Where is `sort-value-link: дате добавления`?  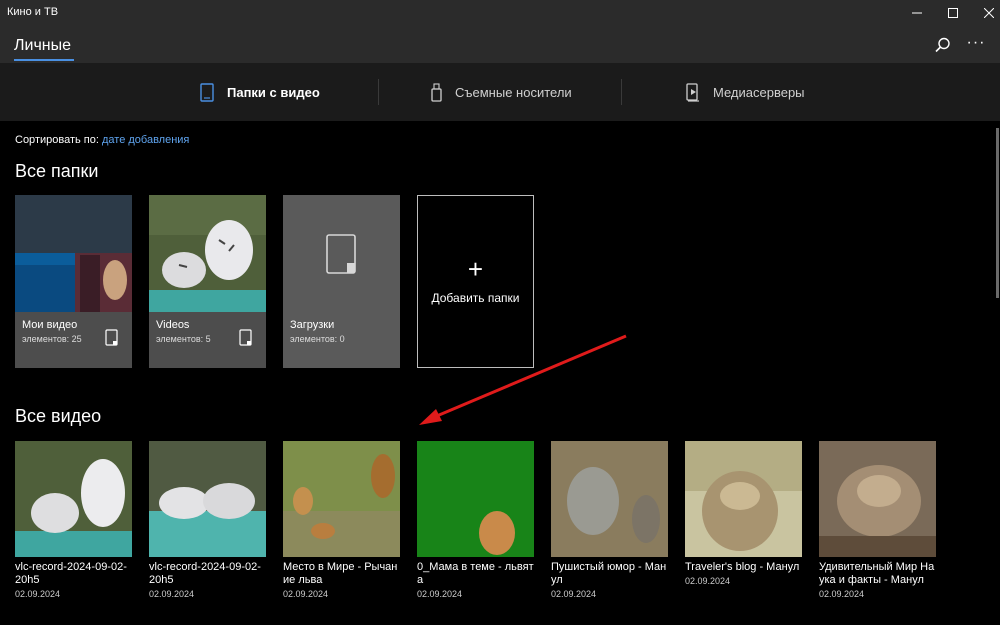 sort-value-link: дате добавления is located at coordinates (145, 140).